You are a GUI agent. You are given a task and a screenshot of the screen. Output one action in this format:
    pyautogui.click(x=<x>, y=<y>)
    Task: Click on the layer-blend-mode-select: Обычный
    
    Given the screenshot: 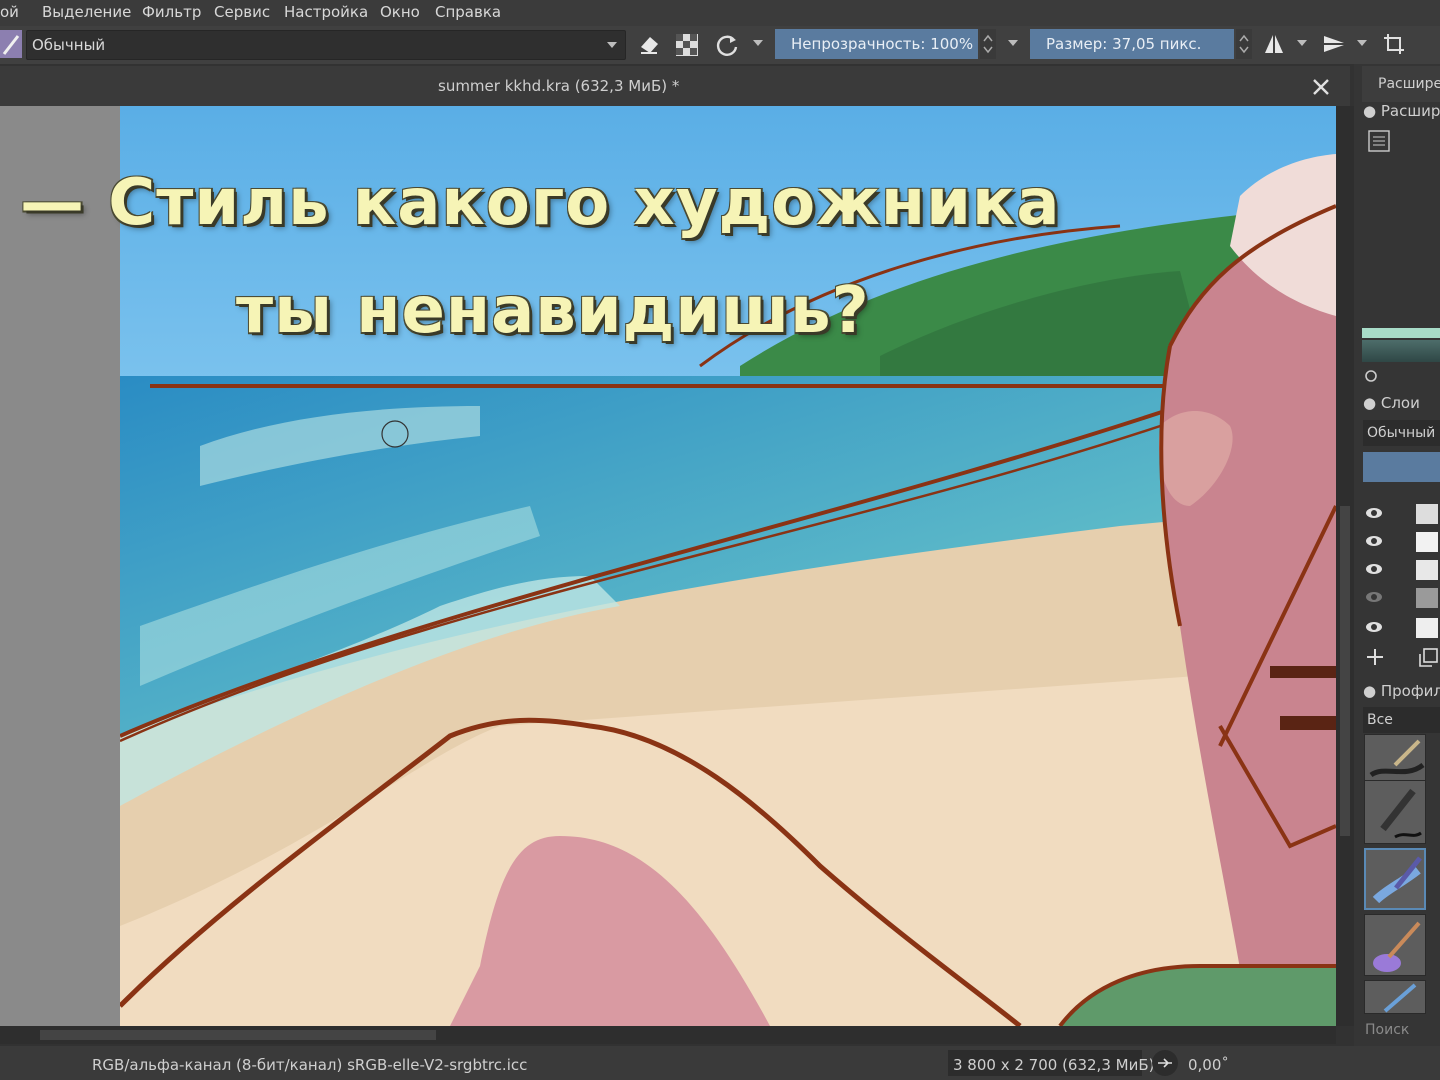 What is the action you would take?
    pyautogui.click(x=1401, y=433)
    